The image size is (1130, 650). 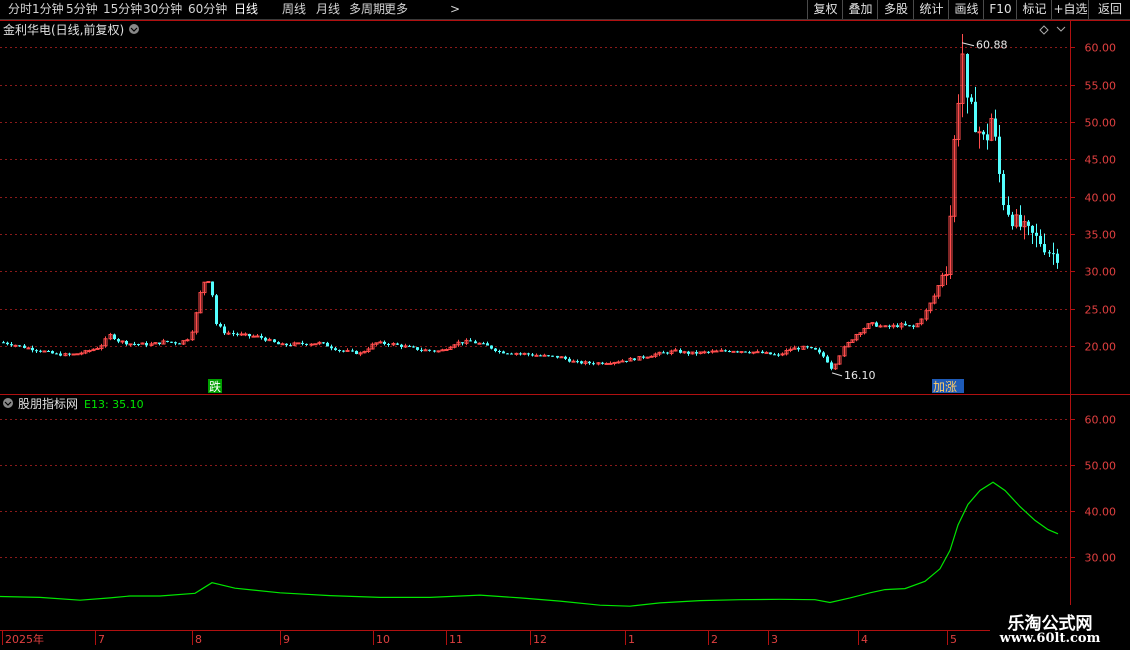 I want to click on watermark: 乐淘公式网 www.60lt.com, so click(x=1060, y=627).